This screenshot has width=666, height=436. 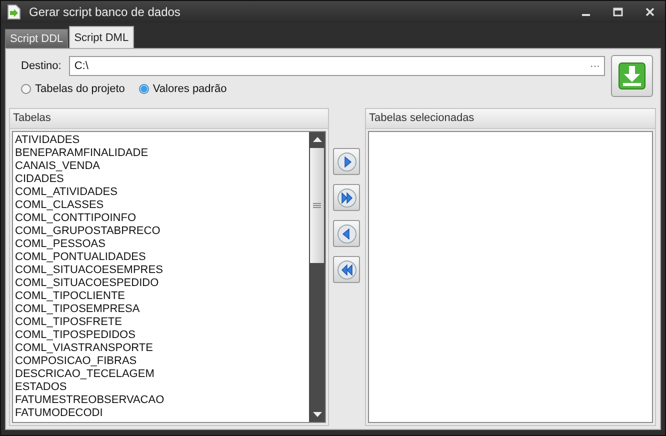 What do you see at coordinates (337, 66) in the screenshot?
I see `destination-field: C:\ ···` at bounding box center [337, 66].